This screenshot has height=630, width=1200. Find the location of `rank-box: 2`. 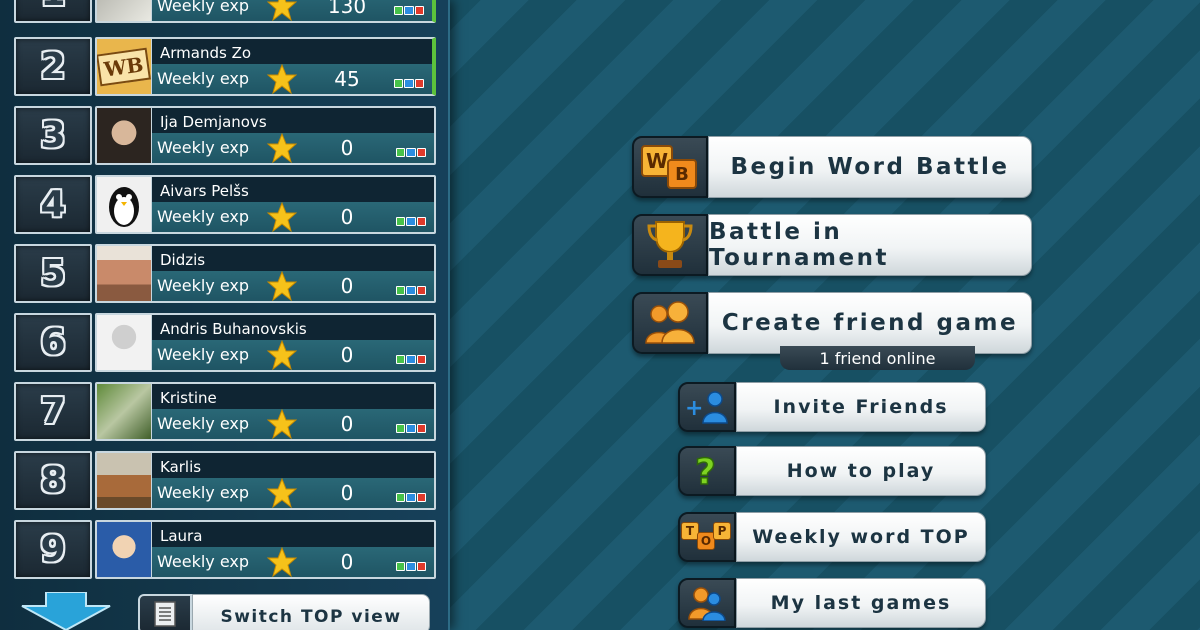

rank-box: 2 is located at coordinates (53, 66).